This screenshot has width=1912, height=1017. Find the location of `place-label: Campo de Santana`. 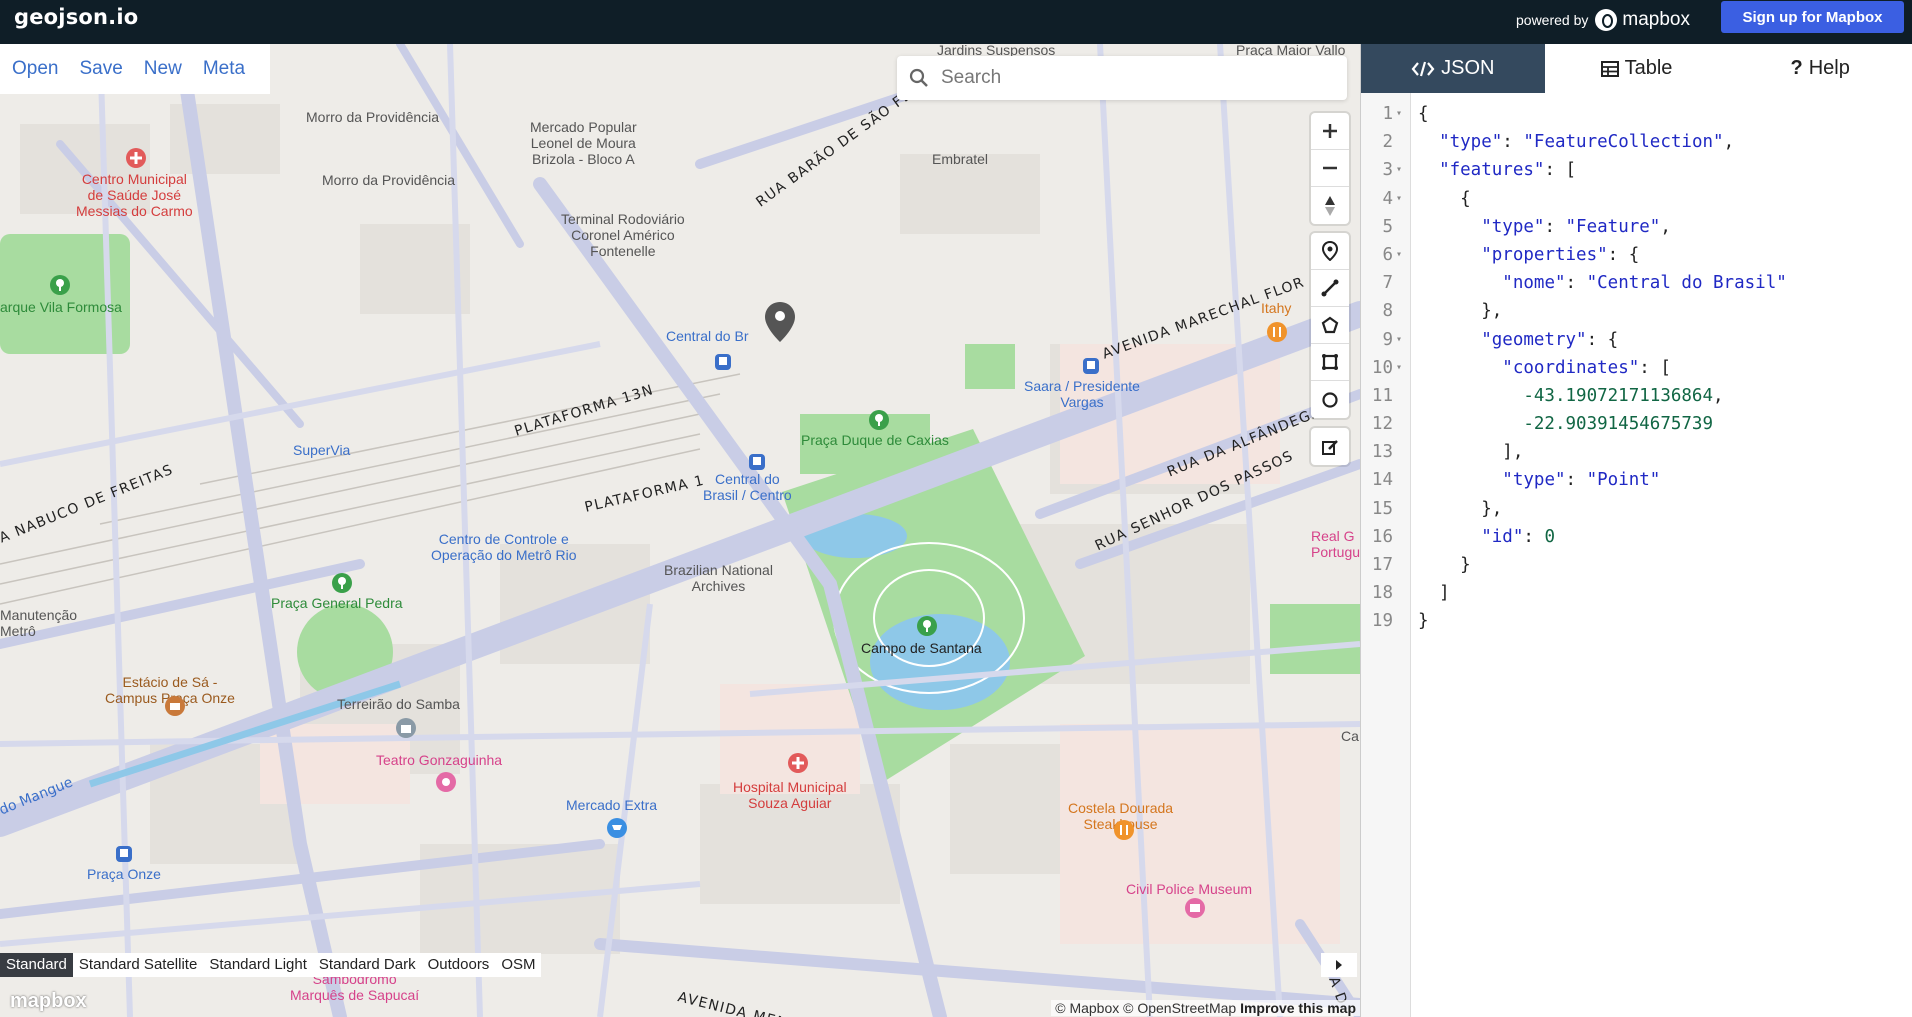

place-label: Campo de Santana is located at coordinates (921, 648).